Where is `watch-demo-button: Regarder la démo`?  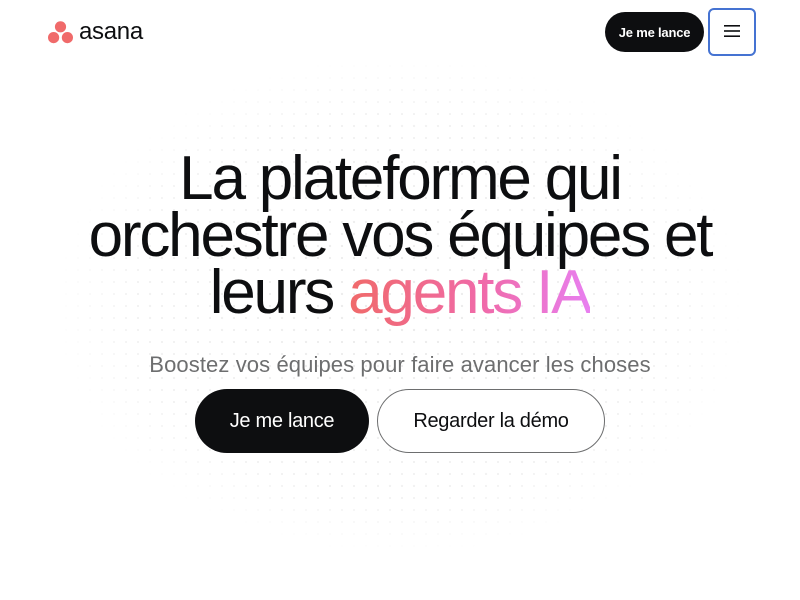 watch-demo-button: Regarder la démo is located at coordinates (491, 421).